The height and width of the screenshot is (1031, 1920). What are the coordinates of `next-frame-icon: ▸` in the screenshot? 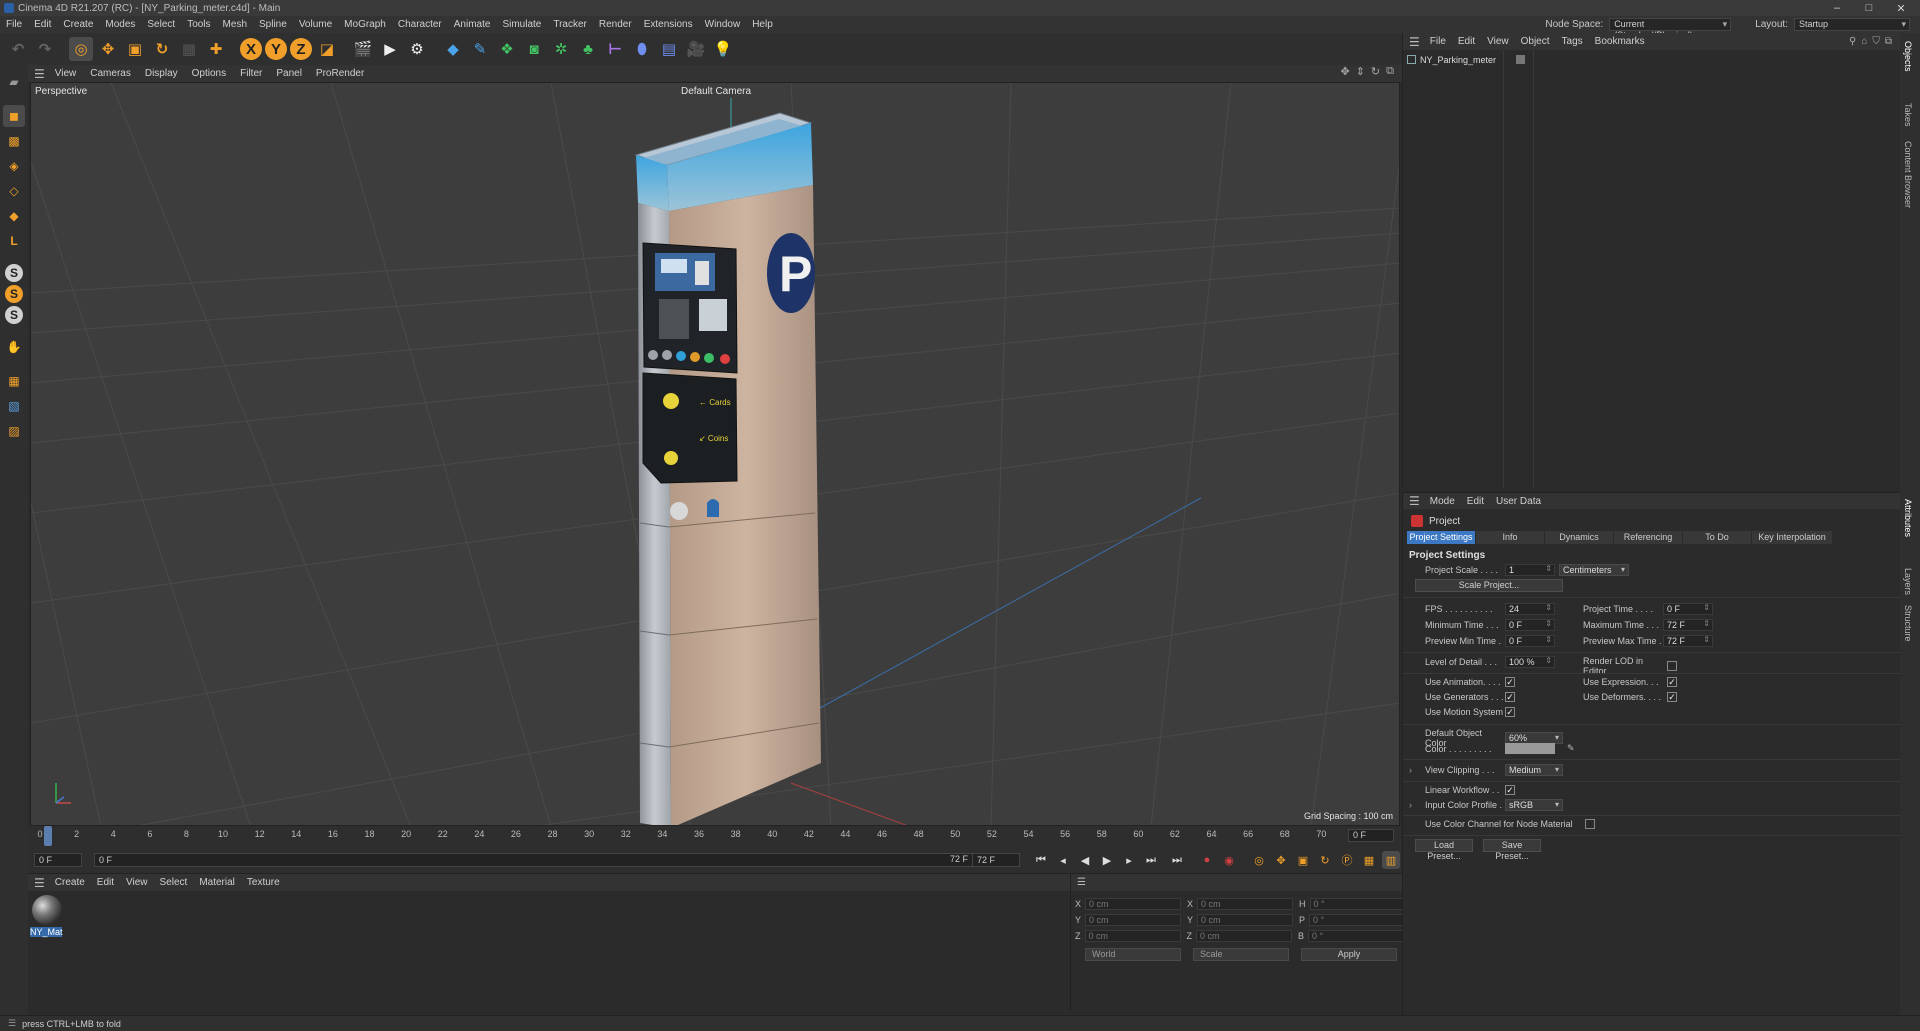 It's located at (1129, 860).